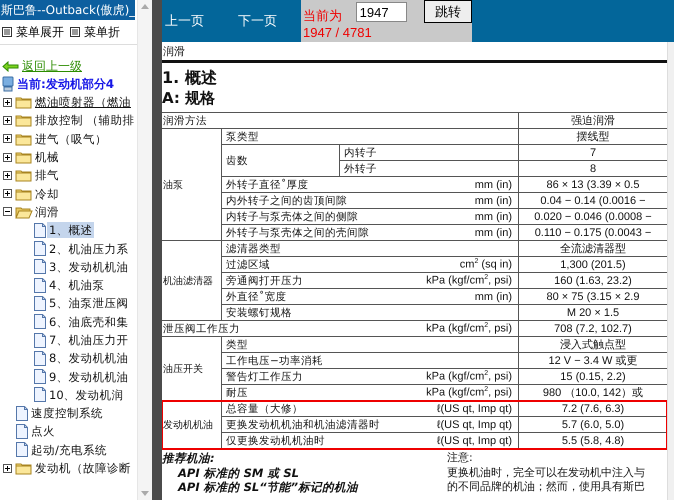 The width and height of the screenshot is (674, 500). I want to click on tree-item: 点火, so click(43, 431).